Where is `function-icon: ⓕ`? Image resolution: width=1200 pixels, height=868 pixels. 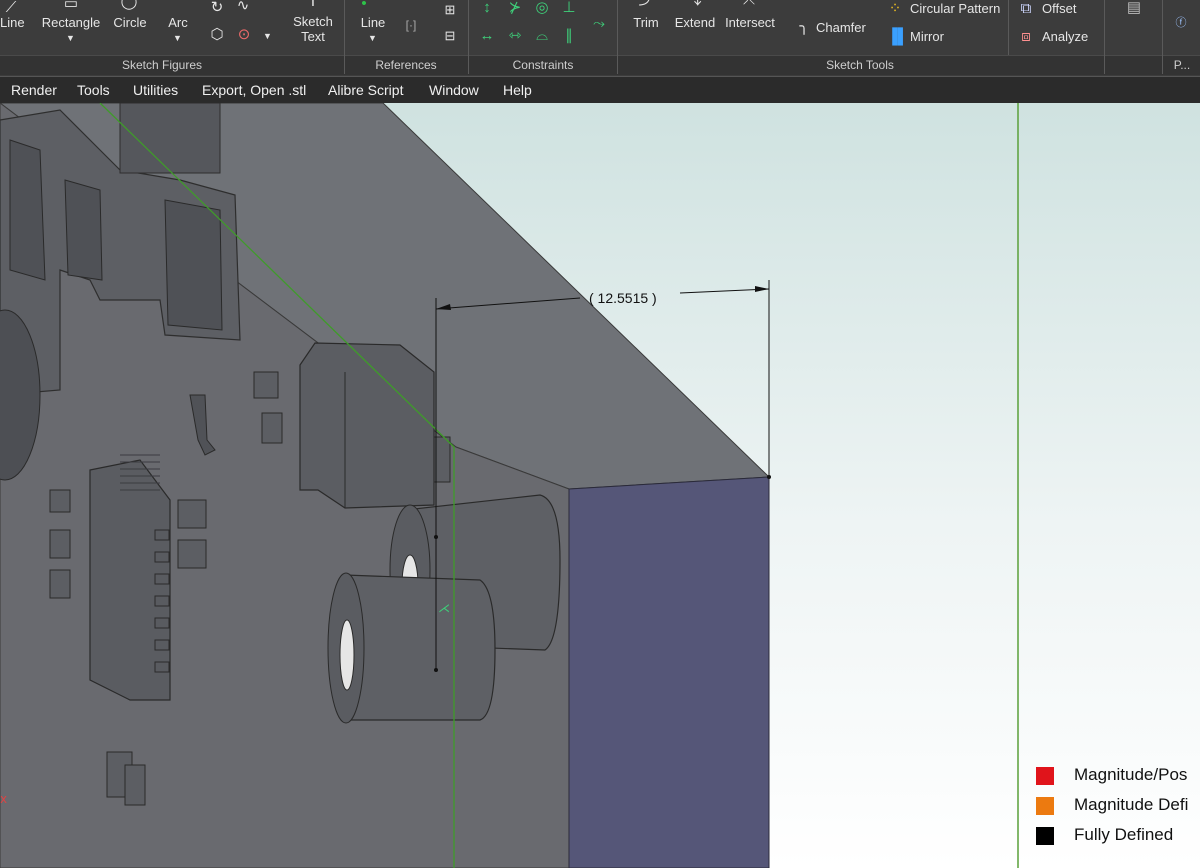 function-icon: ⓕ is located at coordinates (1181, 23).